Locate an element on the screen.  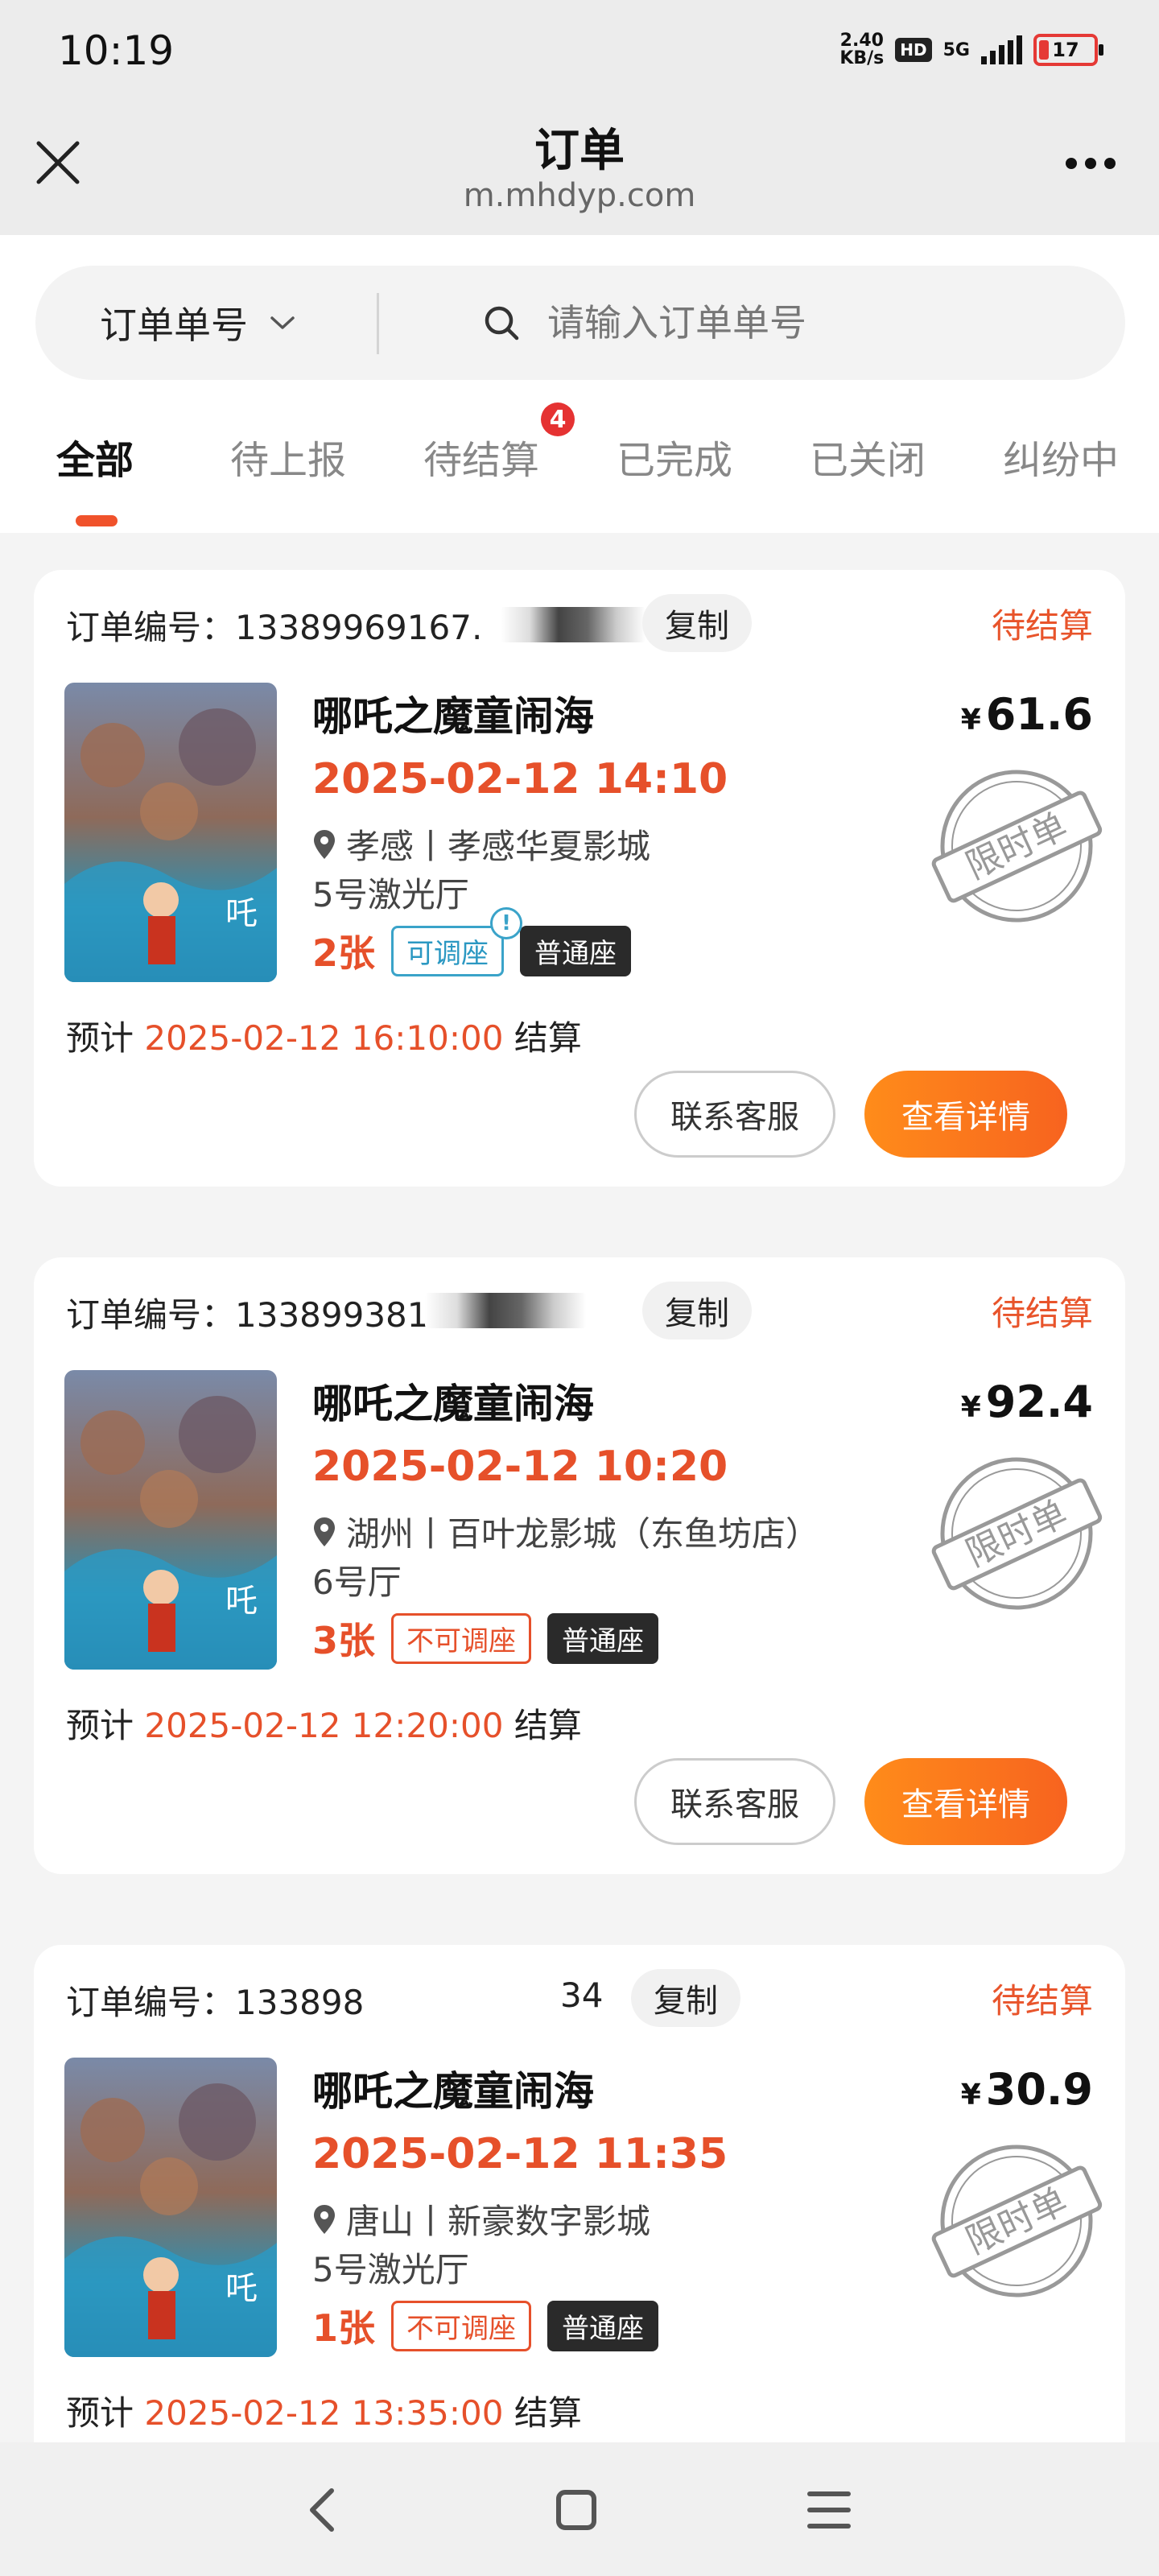
order-price: ¥61.6 is located at coordinates (1027, 714).